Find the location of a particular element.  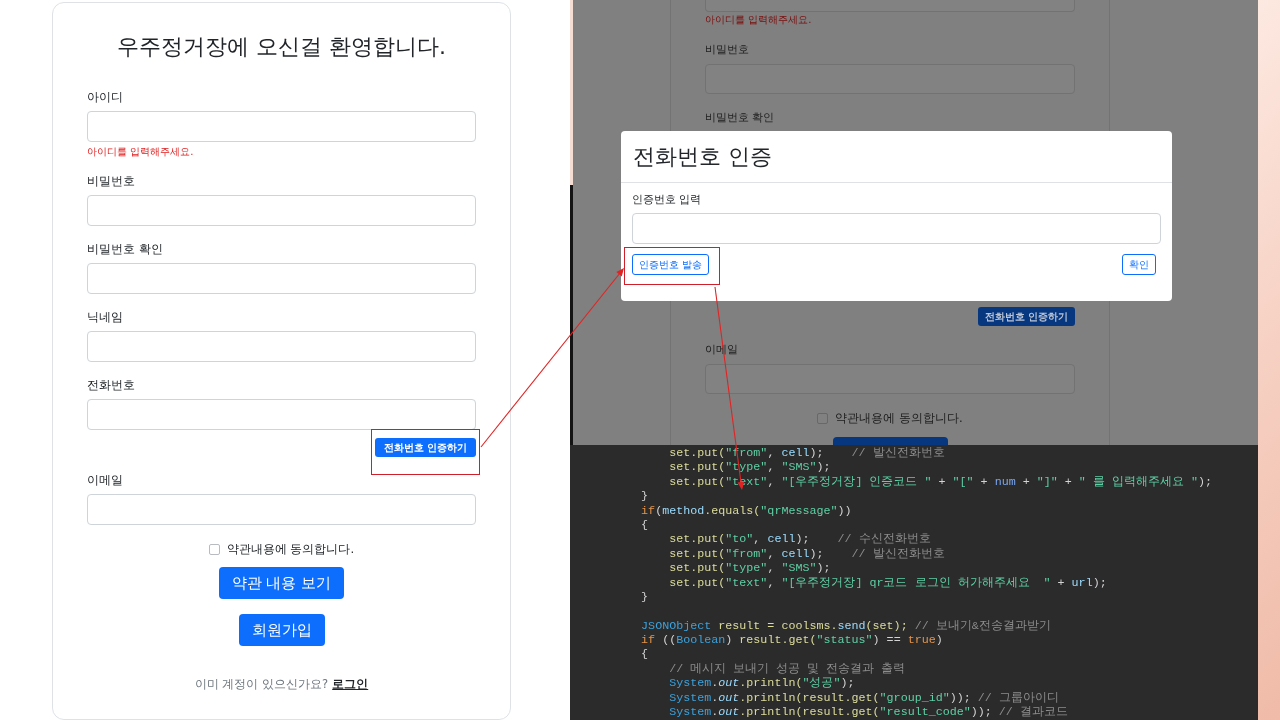

send-code-button: 인증번호 발송 is located at coordinates (671, 264).